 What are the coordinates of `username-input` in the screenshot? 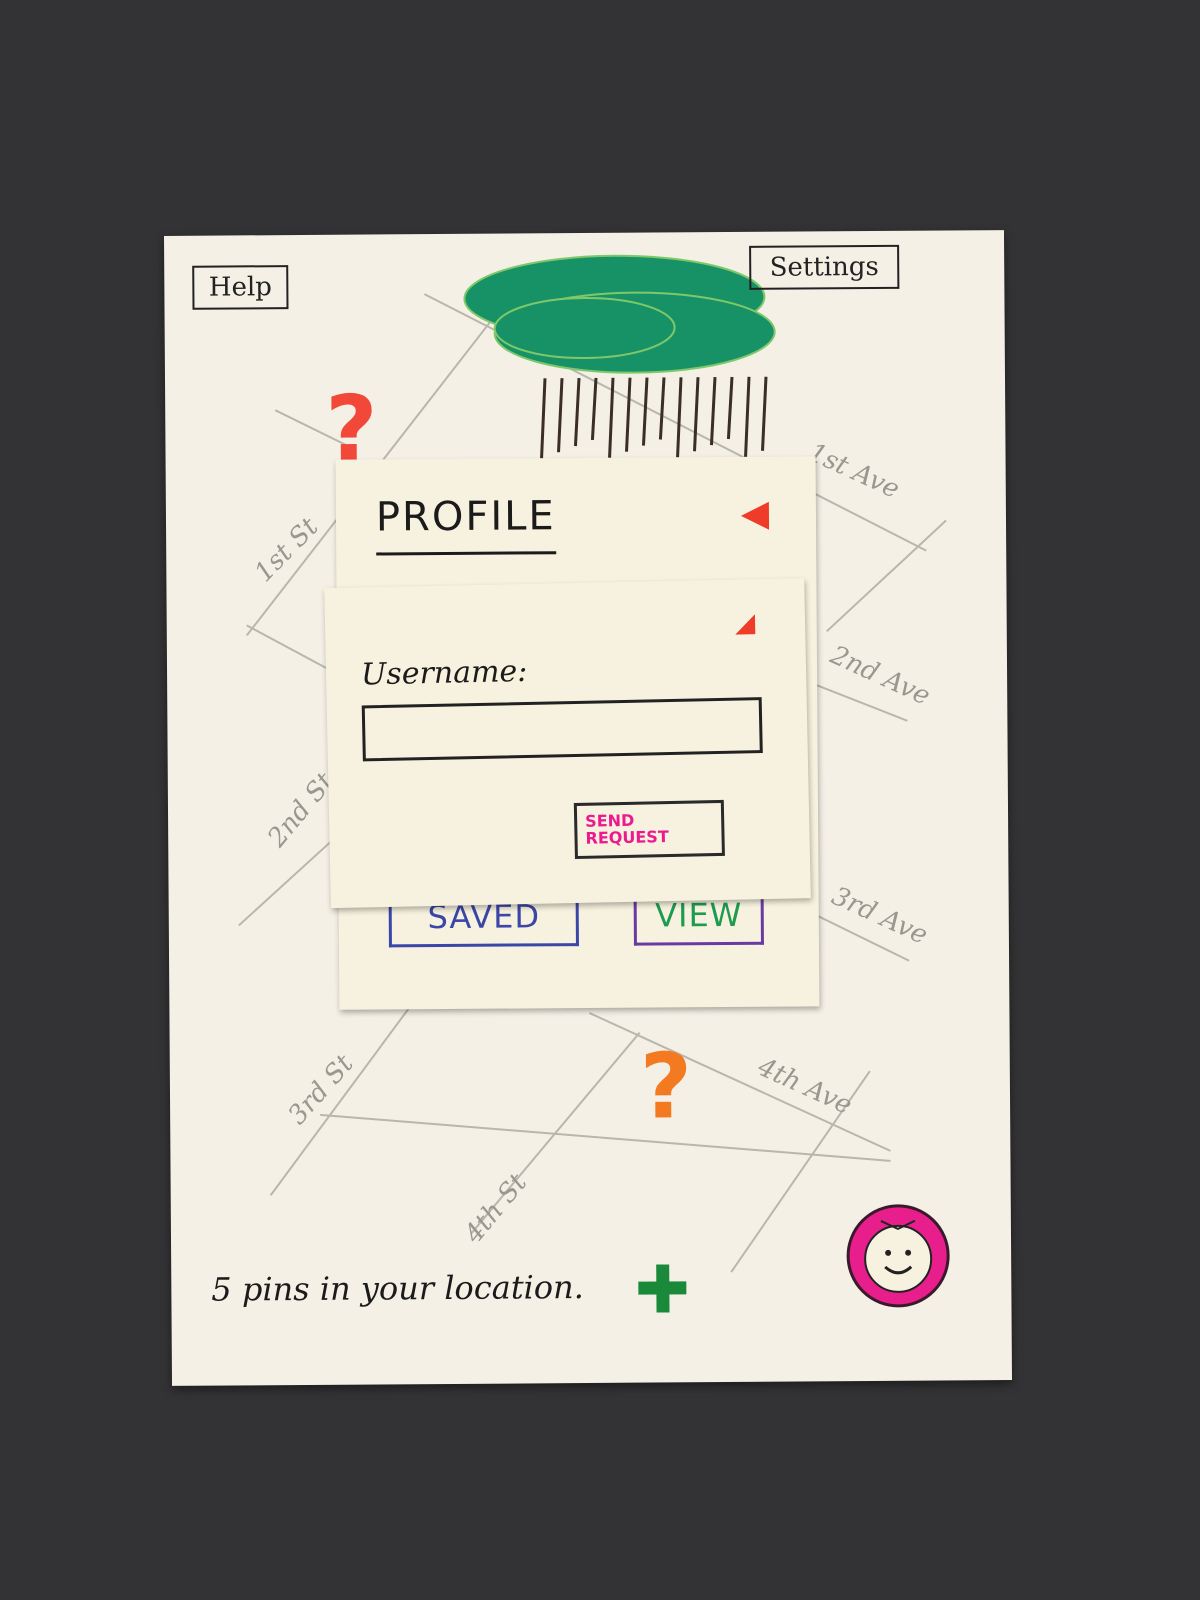 It's located at (562, 729).